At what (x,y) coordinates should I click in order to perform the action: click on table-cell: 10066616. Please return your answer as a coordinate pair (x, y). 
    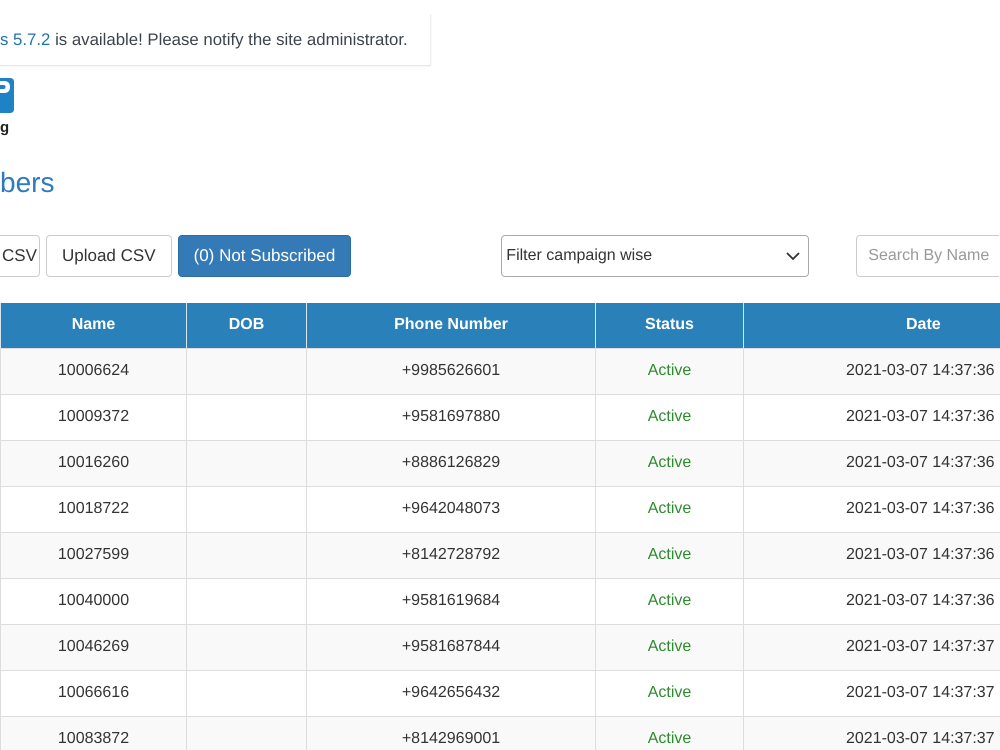
    Looking at the image, I should click on (94, 692).